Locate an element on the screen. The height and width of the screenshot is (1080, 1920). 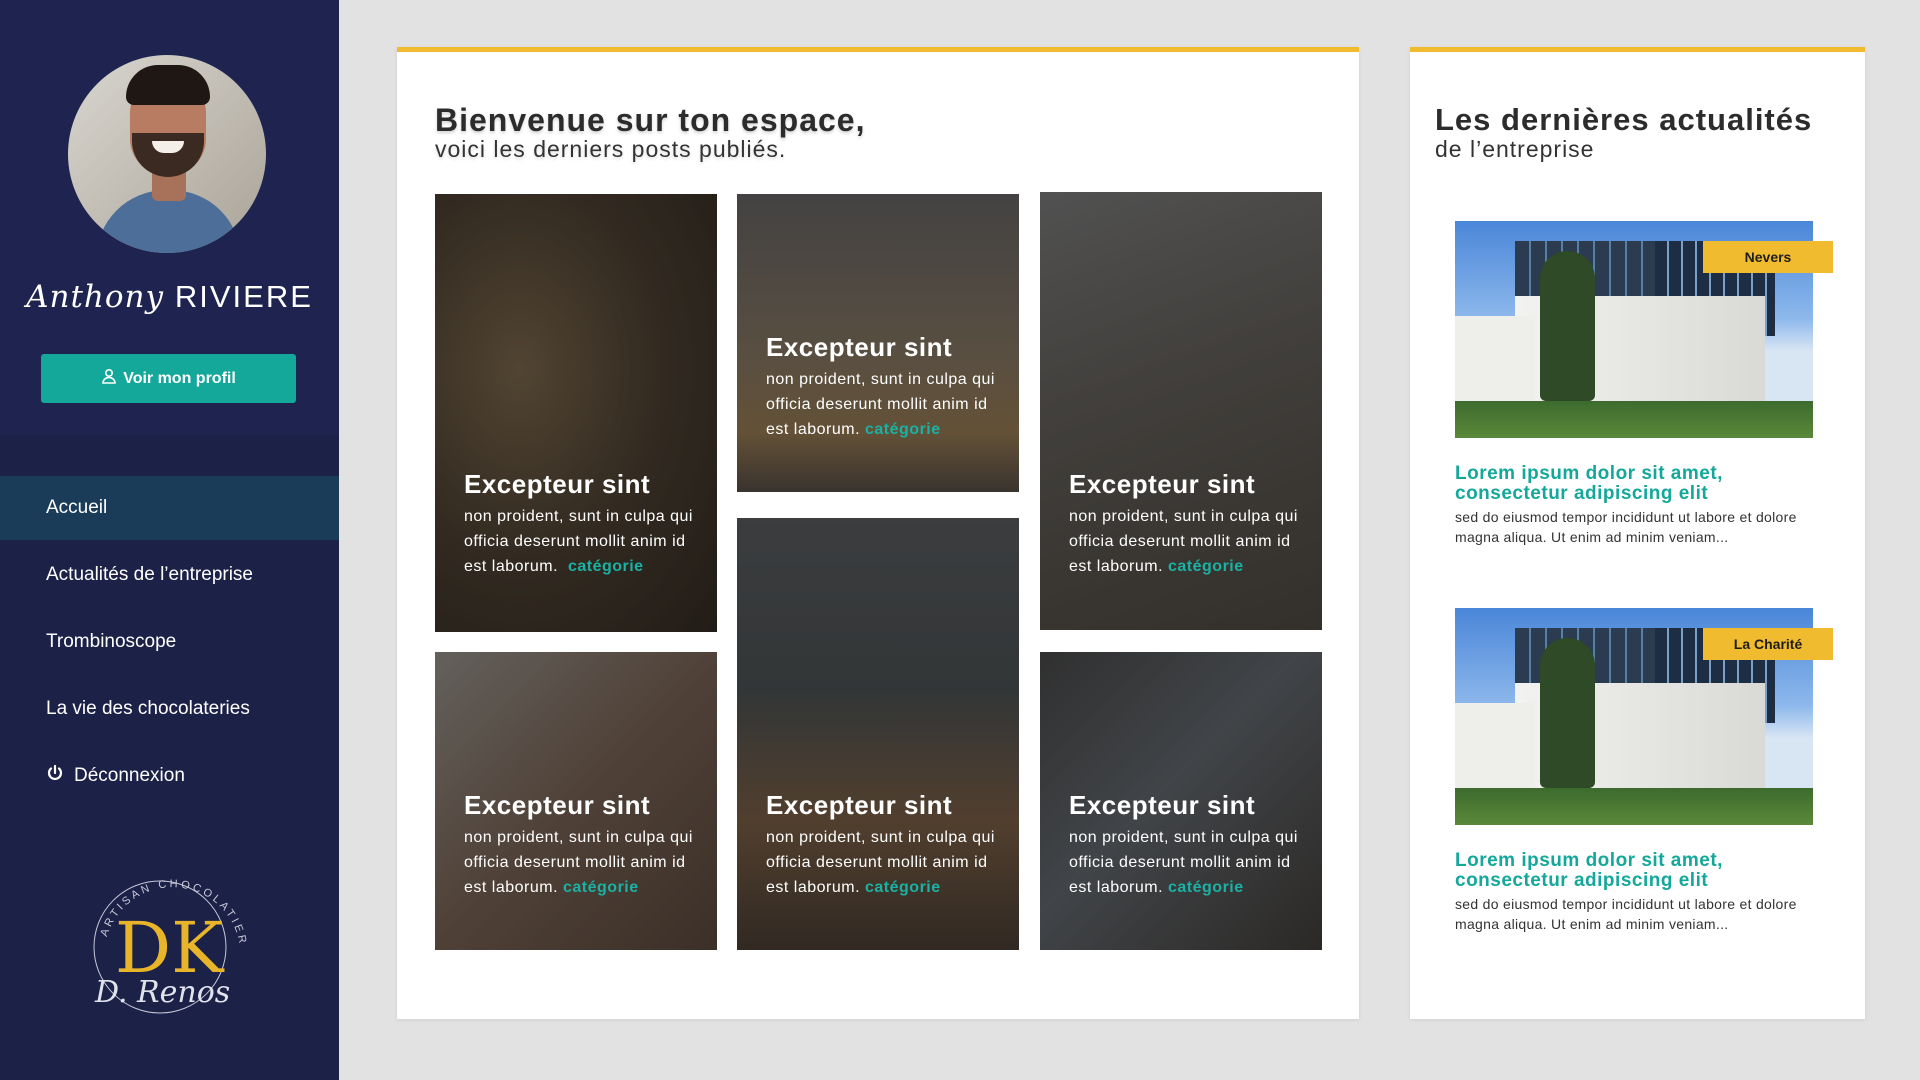
user-first-name: Anthony is located at coordinates (95, 297).